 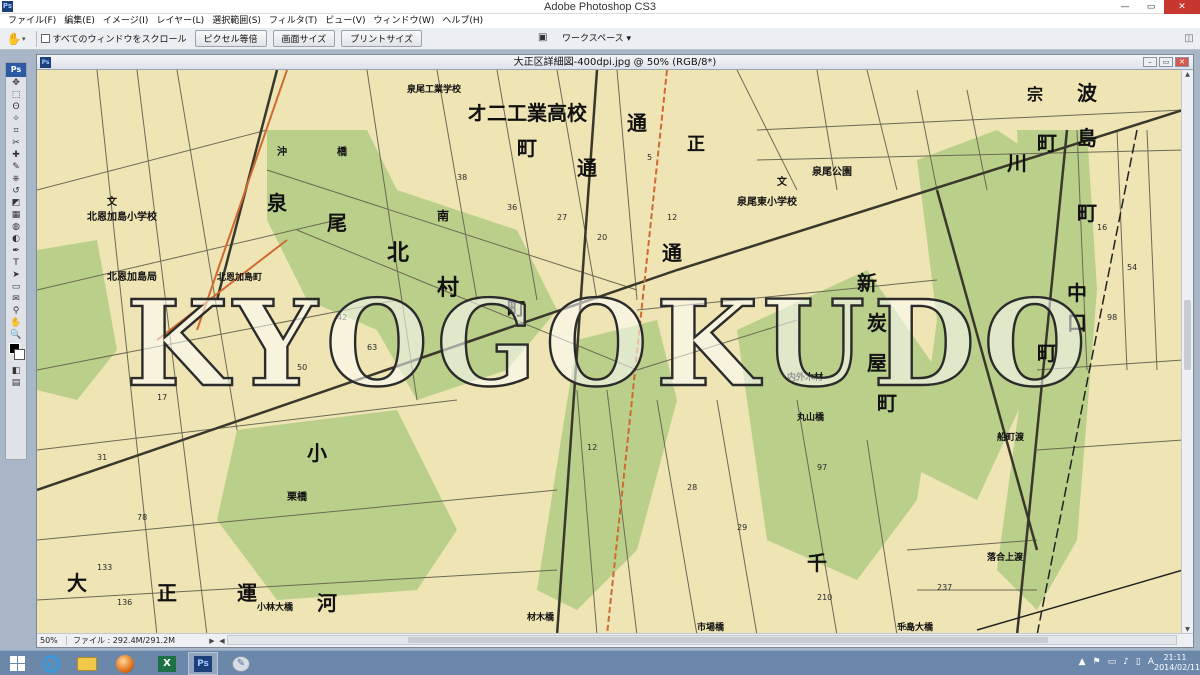 I want to click on folder-icon, so click(x=87, y=663).